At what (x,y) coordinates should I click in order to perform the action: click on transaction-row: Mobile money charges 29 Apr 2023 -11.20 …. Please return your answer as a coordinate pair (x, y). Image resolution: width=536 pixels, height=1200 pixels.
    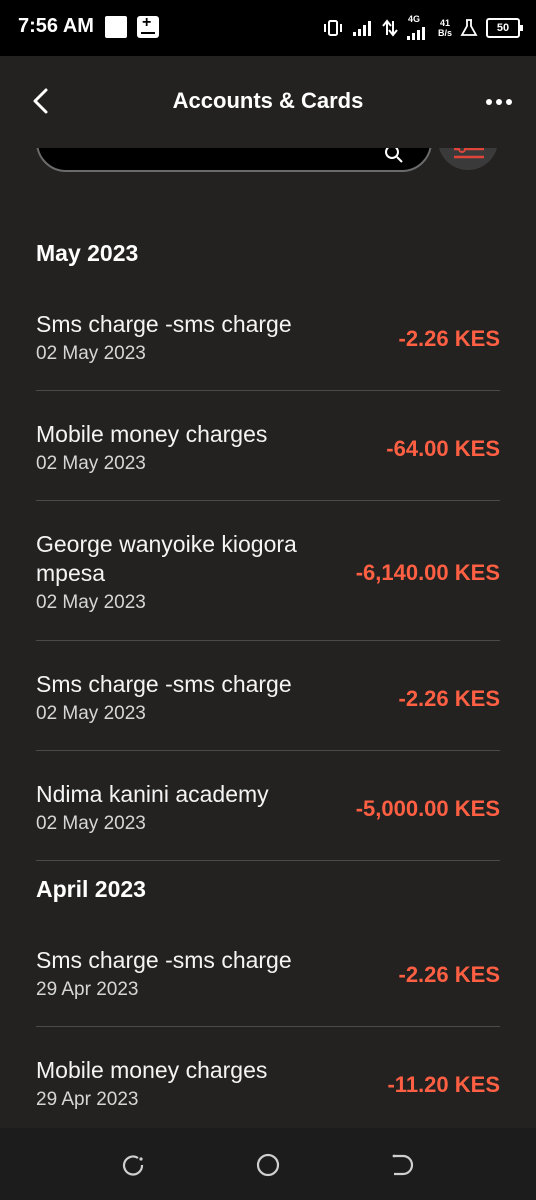
    Looking at the image, I should click on (268, 1083).